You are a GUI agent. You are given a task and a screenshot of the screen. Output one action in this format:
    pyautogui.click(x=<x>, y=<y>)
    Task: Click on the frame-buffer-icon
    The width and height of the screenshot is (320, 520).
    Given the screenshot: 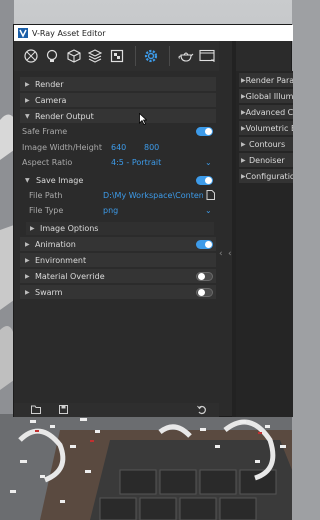 What is the action you would take?
    pyautogui.click(x=207, y=56)
    